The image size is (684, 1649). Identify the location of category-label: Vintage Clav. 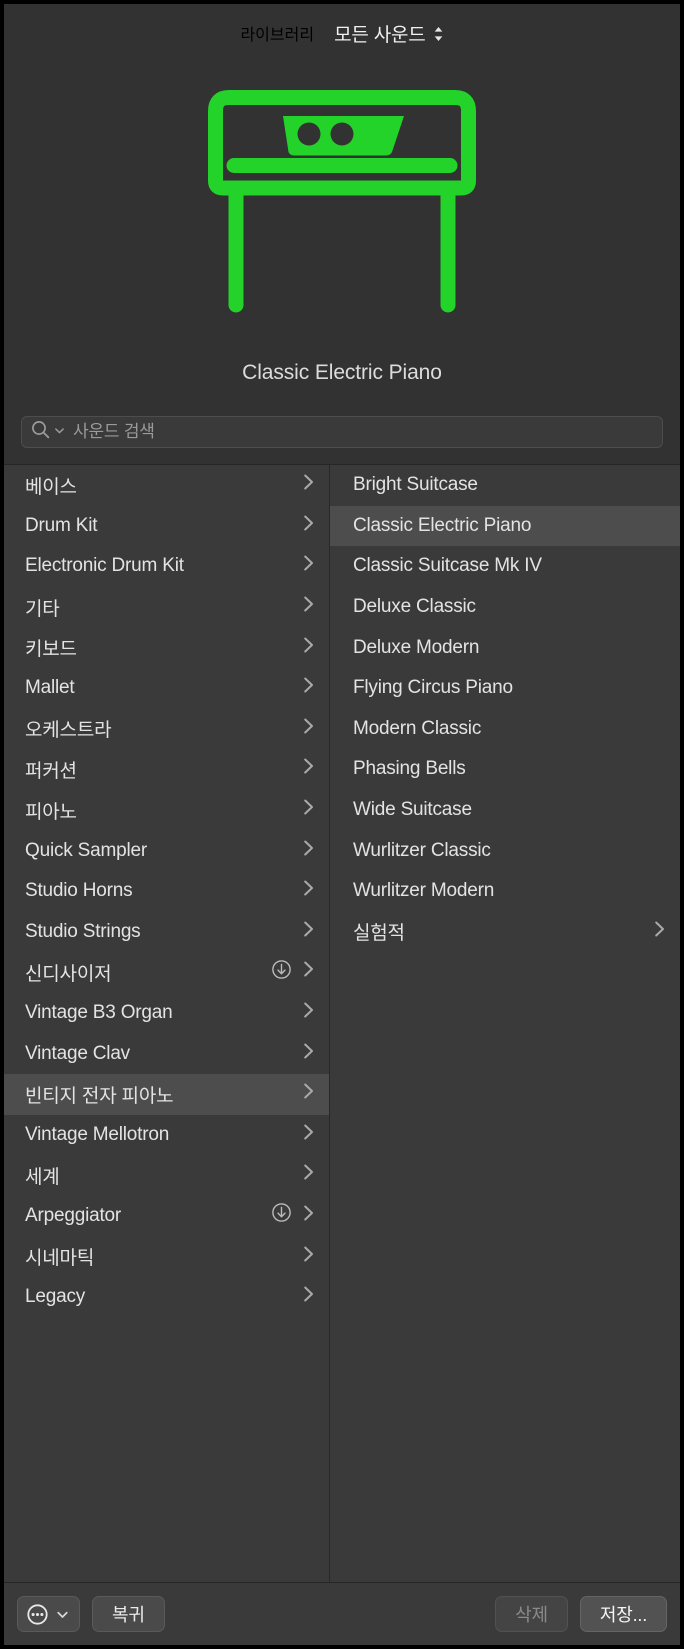
(77, 1053).